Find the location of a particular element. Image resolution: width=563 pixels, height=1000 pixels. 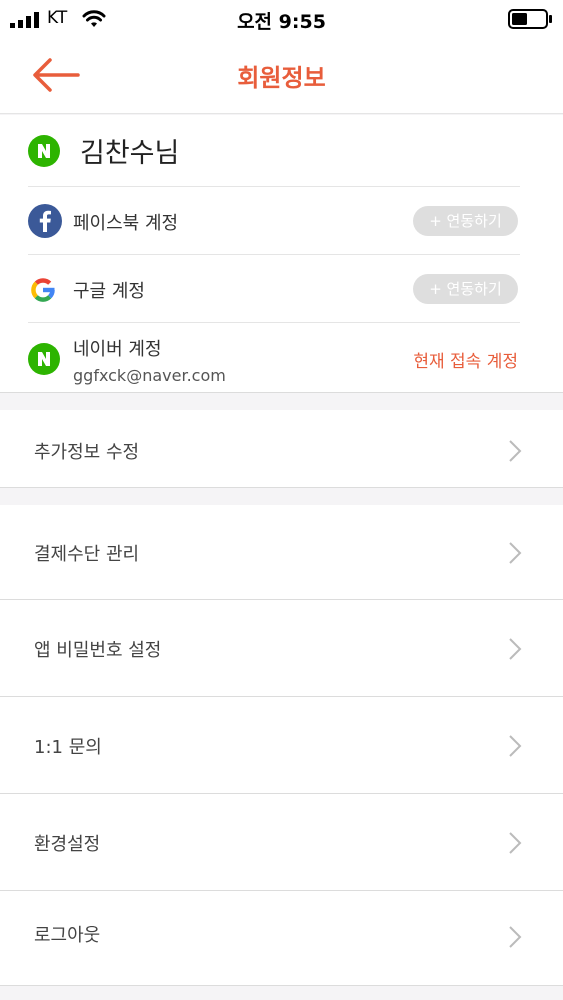

page-title: 회원정보 is located at coordinates (281, 78).